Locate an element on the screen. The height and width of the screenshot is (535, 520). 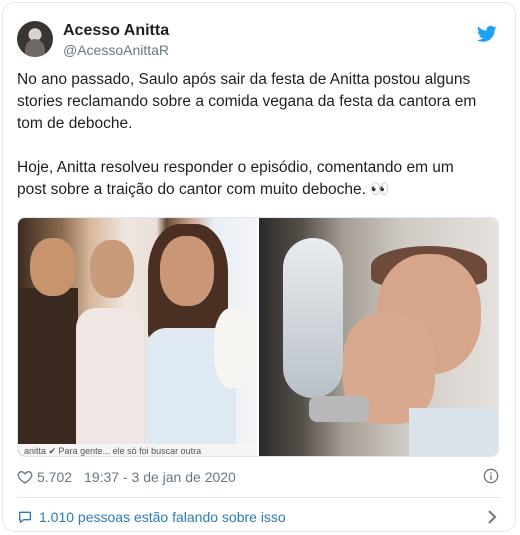
tweet-meta: 5.702 19:37 - 3 de jan de 2020 is located at coordinates (126, 477).